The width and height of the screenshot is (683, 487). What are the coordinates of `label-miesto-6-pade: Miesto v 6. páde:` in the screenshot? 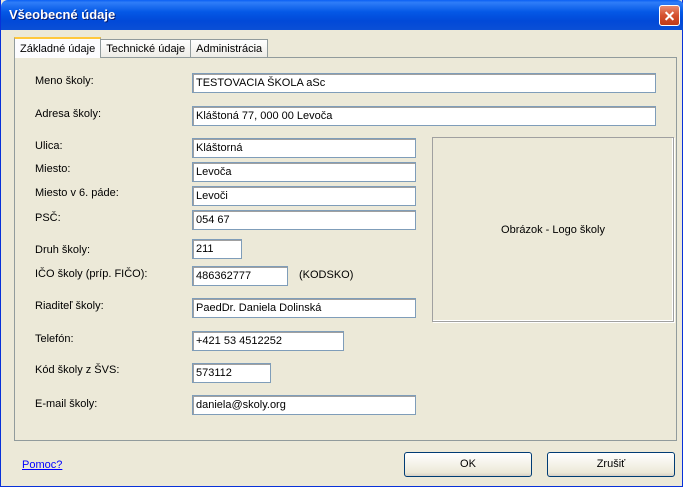 It's located at (77, 193).